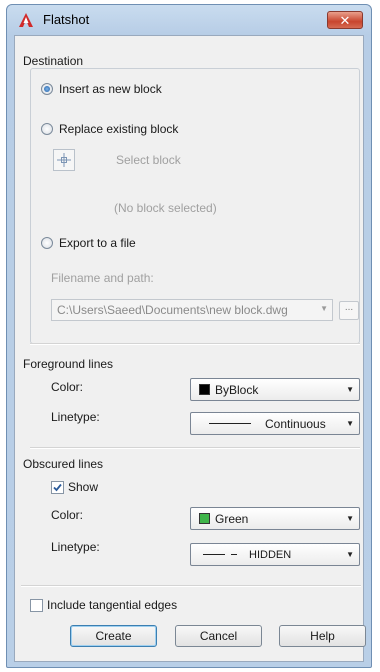 This screenshot has width=380, height=672. I want to click on filename-path-label: Filename and path:, so click(102, 278).